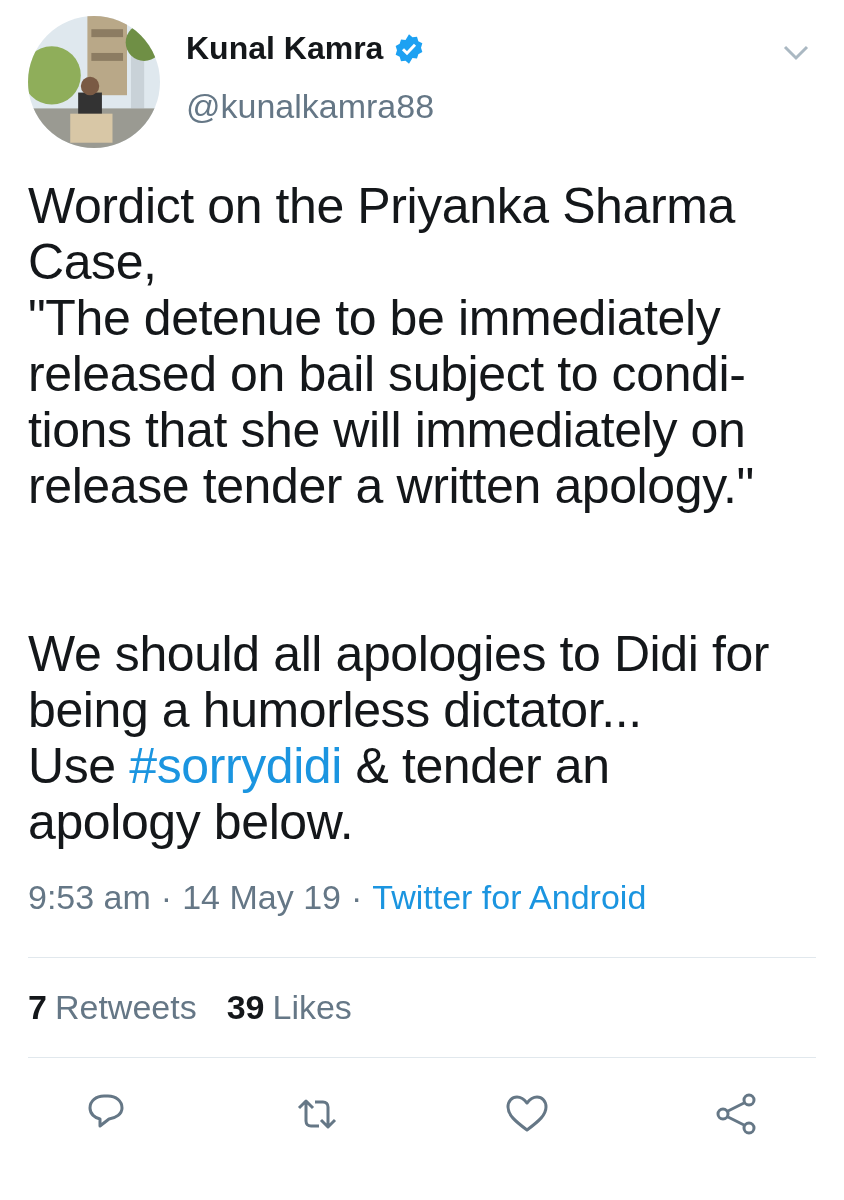 This screenshot has height=1200, width=844. Describe the element at coordinates (89, 897) in the screenshot. I see `tweet-time: 9:53 am` at that location.